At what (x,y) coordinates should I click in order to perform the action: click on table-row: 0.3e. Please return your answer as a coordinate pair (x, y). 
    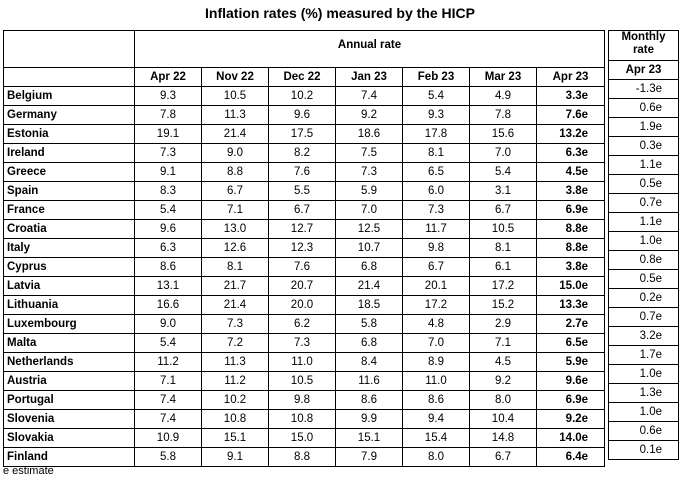
    Looking at the image, I should click on (643, 146).